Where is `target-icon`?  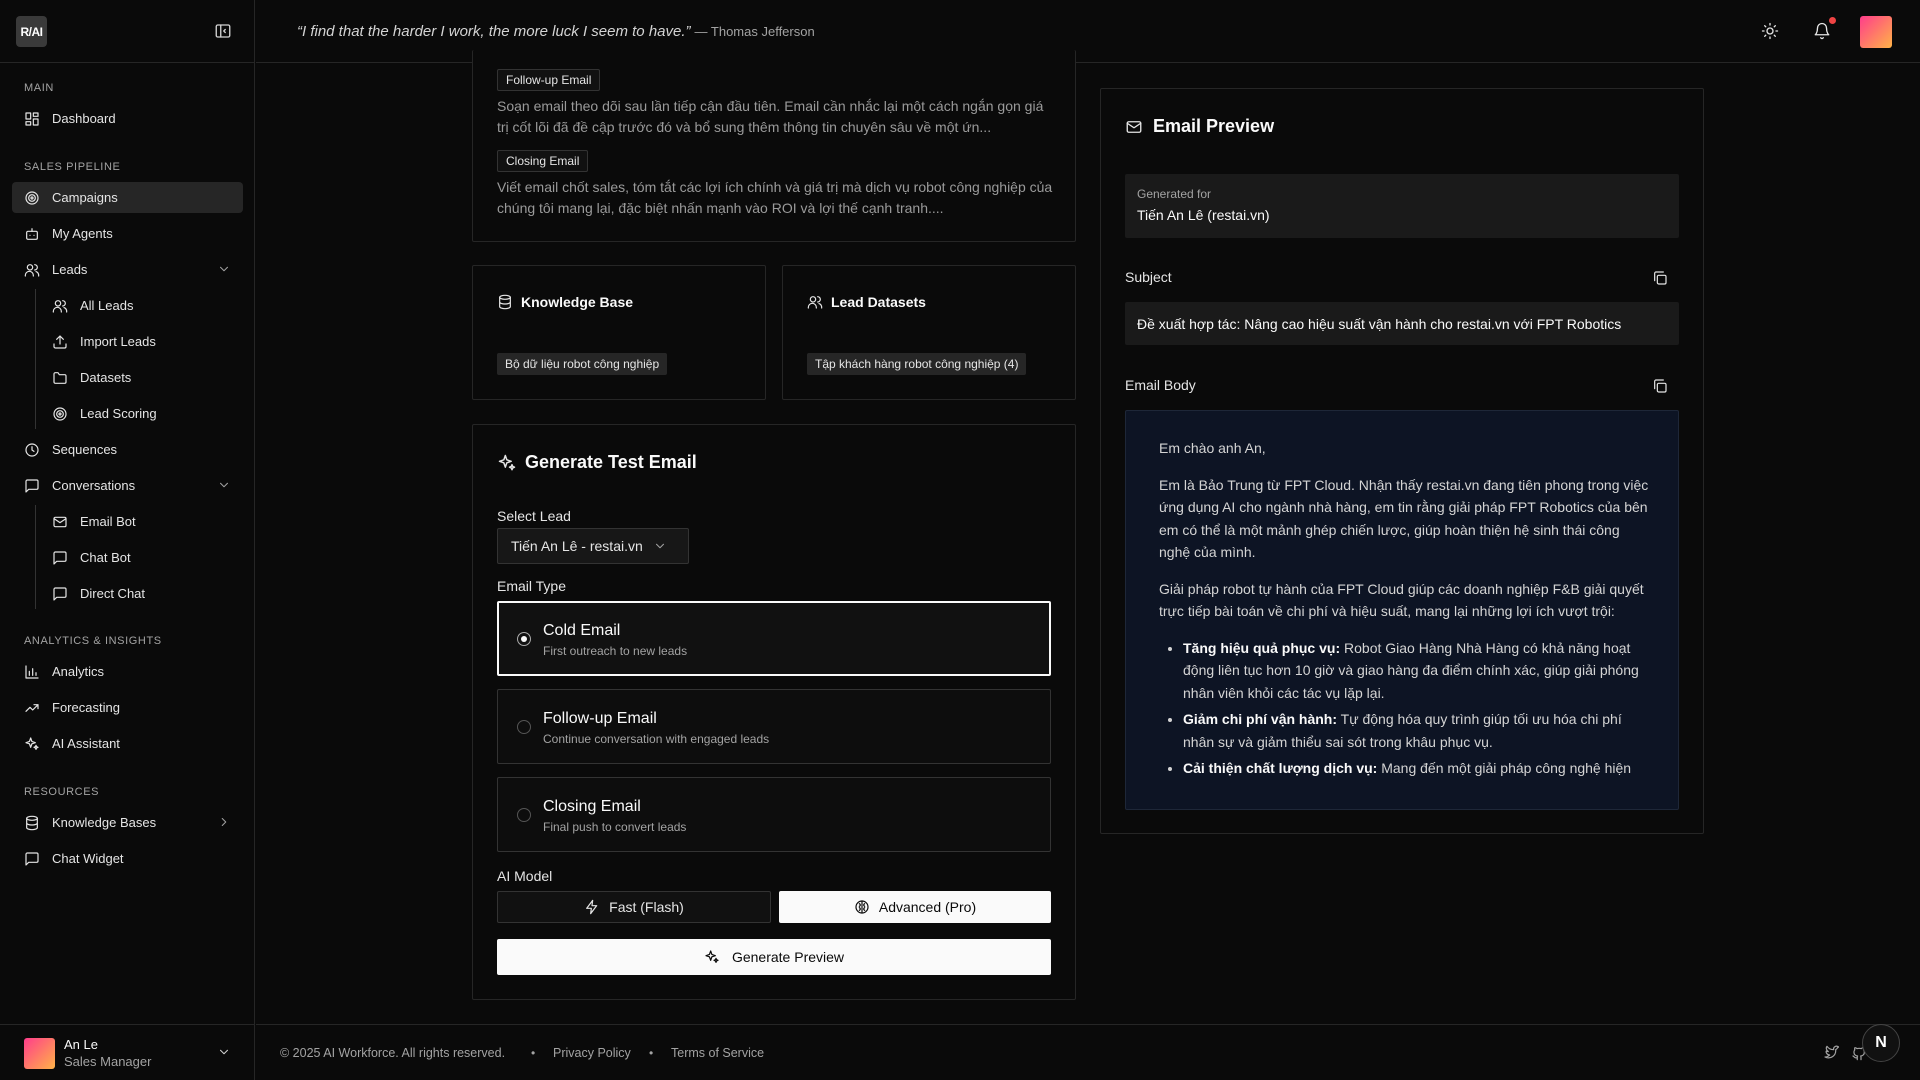
target-icon is located at coordinates (32, 198).